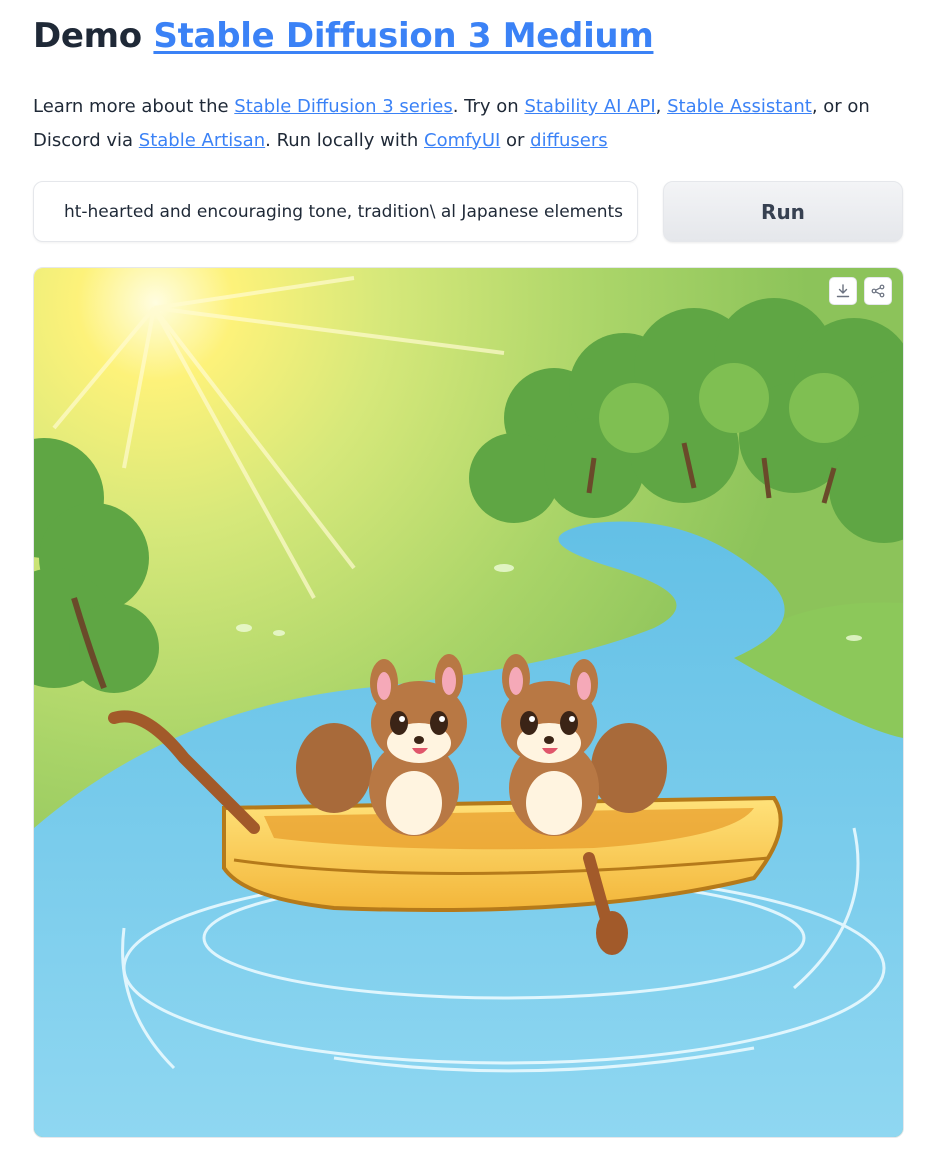  Describe the element at coordinates (568, 140) in the screenshot. I see `link-diffusers: diffusers` at that location.